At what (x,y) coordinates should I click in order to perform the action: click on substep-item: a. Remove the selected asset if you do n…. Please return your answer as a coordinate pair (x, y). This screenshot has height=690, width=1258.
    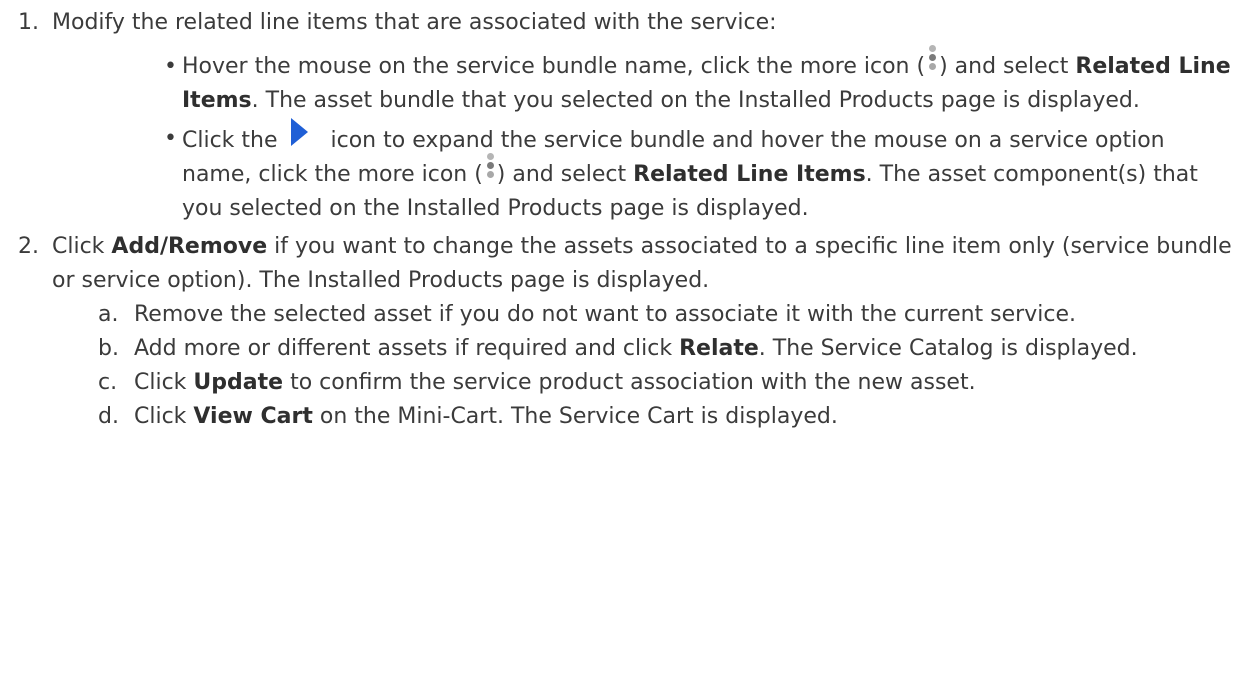
    Looking at the image, I should click on (645, 315).